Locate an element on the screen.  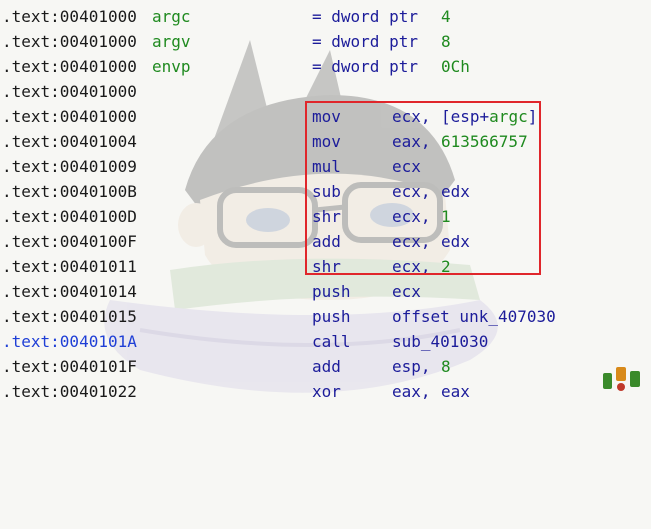
listing-row: .text:0040100F add ecx, edx is located at coordinates (325, 241).